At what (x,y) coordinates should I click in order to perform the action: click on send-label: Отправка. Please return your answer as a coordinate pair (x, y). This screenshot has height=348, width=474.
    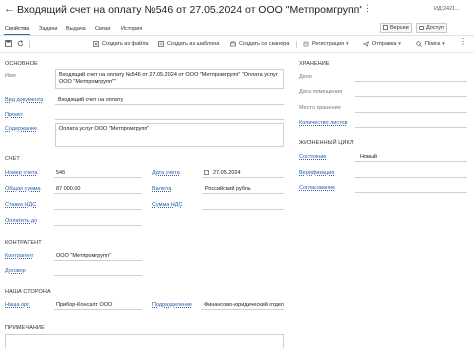
    Looking at the image, I should click on (384, 44).